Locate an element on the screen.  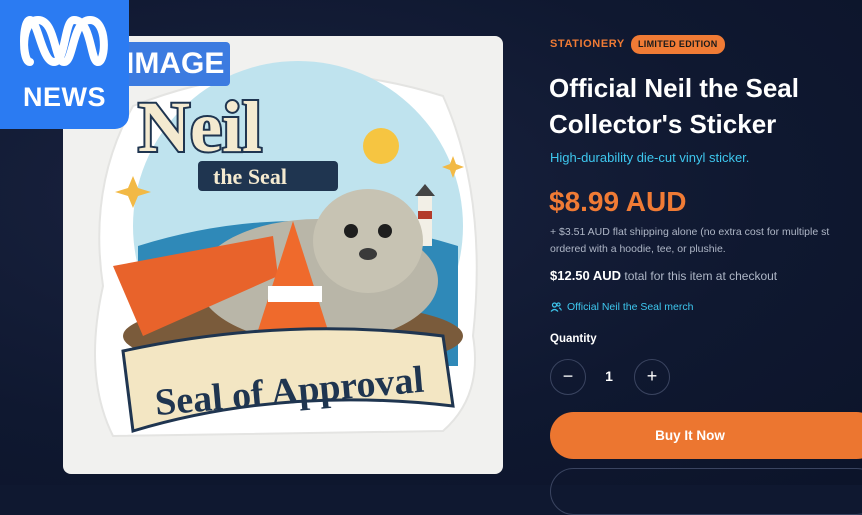
product-subtitle: High-durability die-cut vinyl sticker. is located at coordinates (650, 157).